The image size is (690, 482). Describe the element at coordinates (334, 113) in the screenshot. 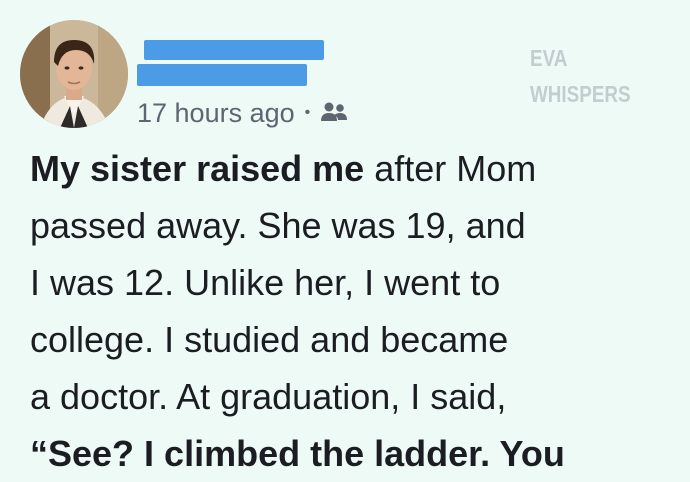

I see `friends-icon` at that location.